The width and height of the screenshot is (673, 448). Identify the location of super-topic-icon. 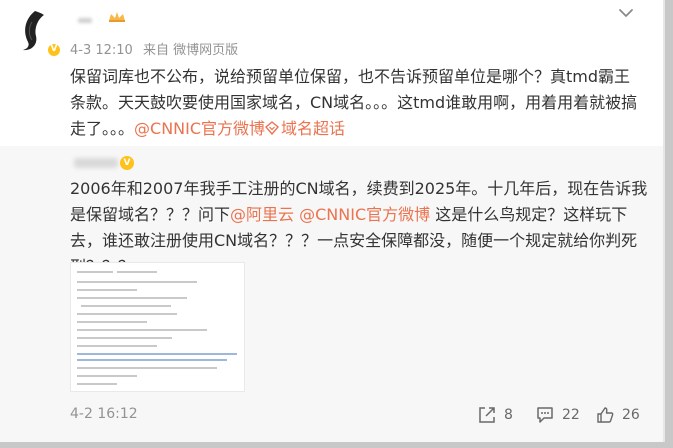
(272, 128).